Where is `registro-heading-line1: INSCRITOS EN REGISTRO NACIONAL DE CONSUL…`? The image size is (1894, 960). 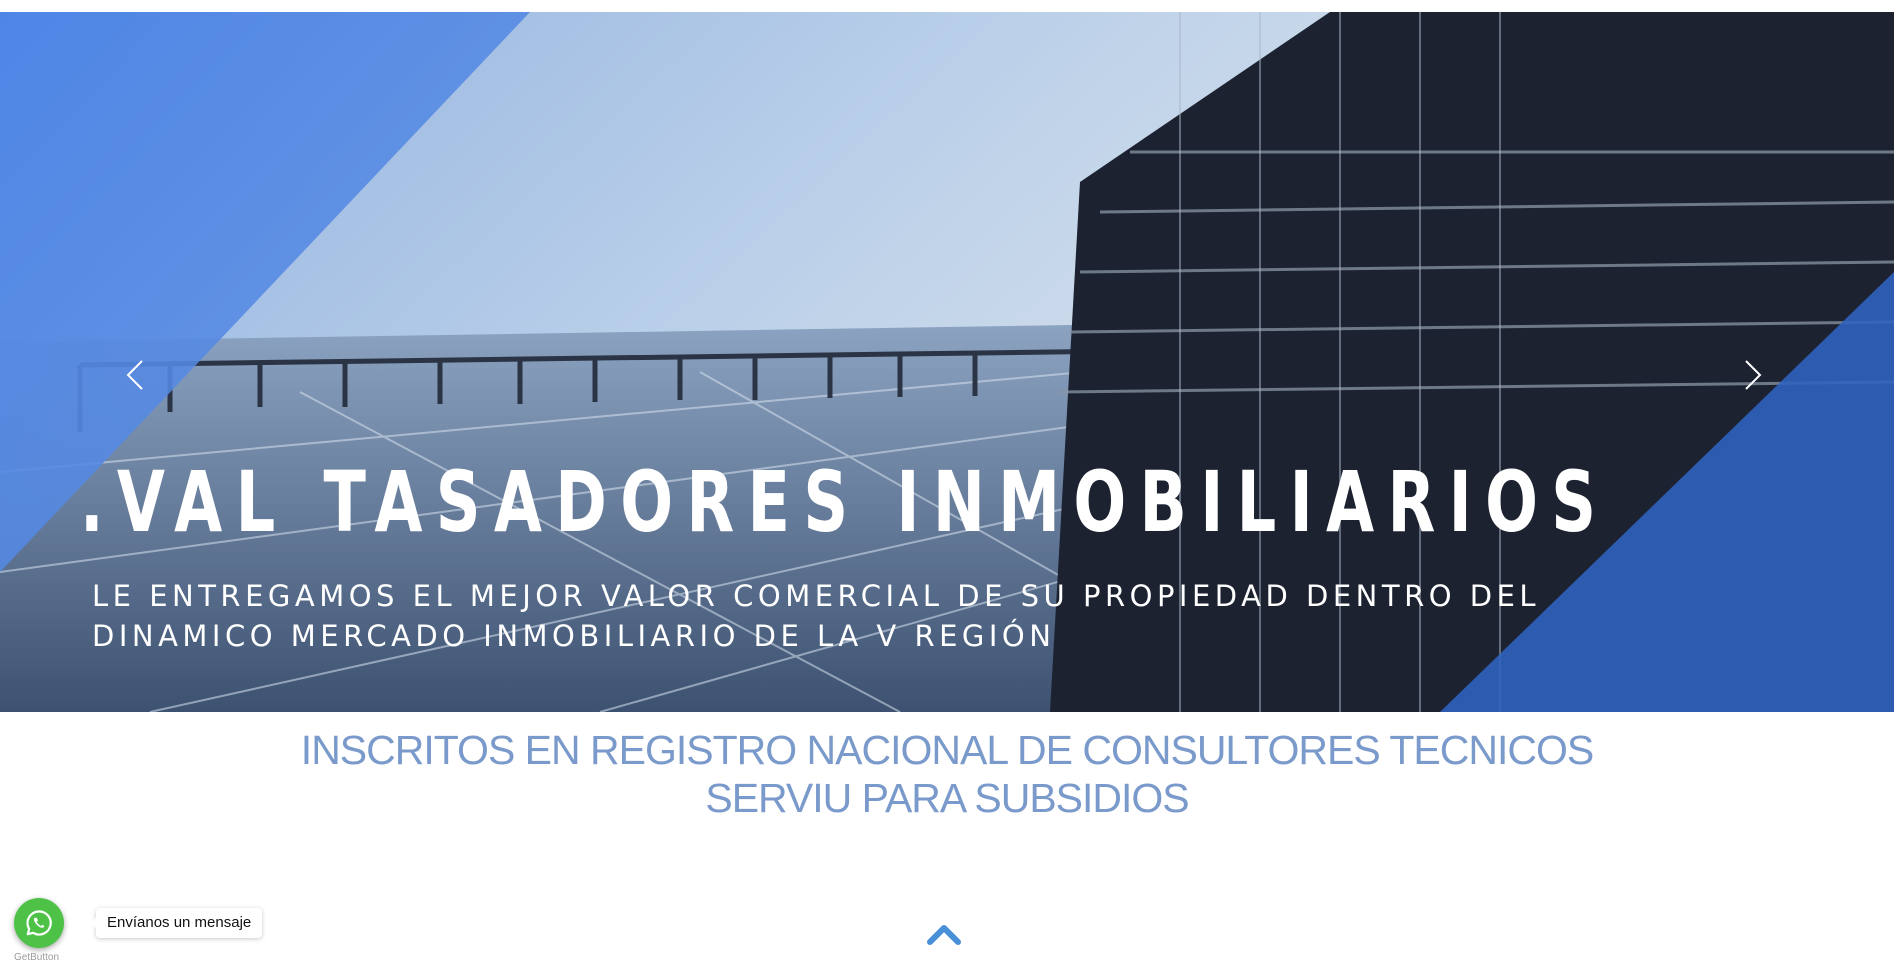 registro-heading-line1: INSCRITOS EN REGISTRO NACIONAL DE CONSUL… is located at coordinates (947, 750).